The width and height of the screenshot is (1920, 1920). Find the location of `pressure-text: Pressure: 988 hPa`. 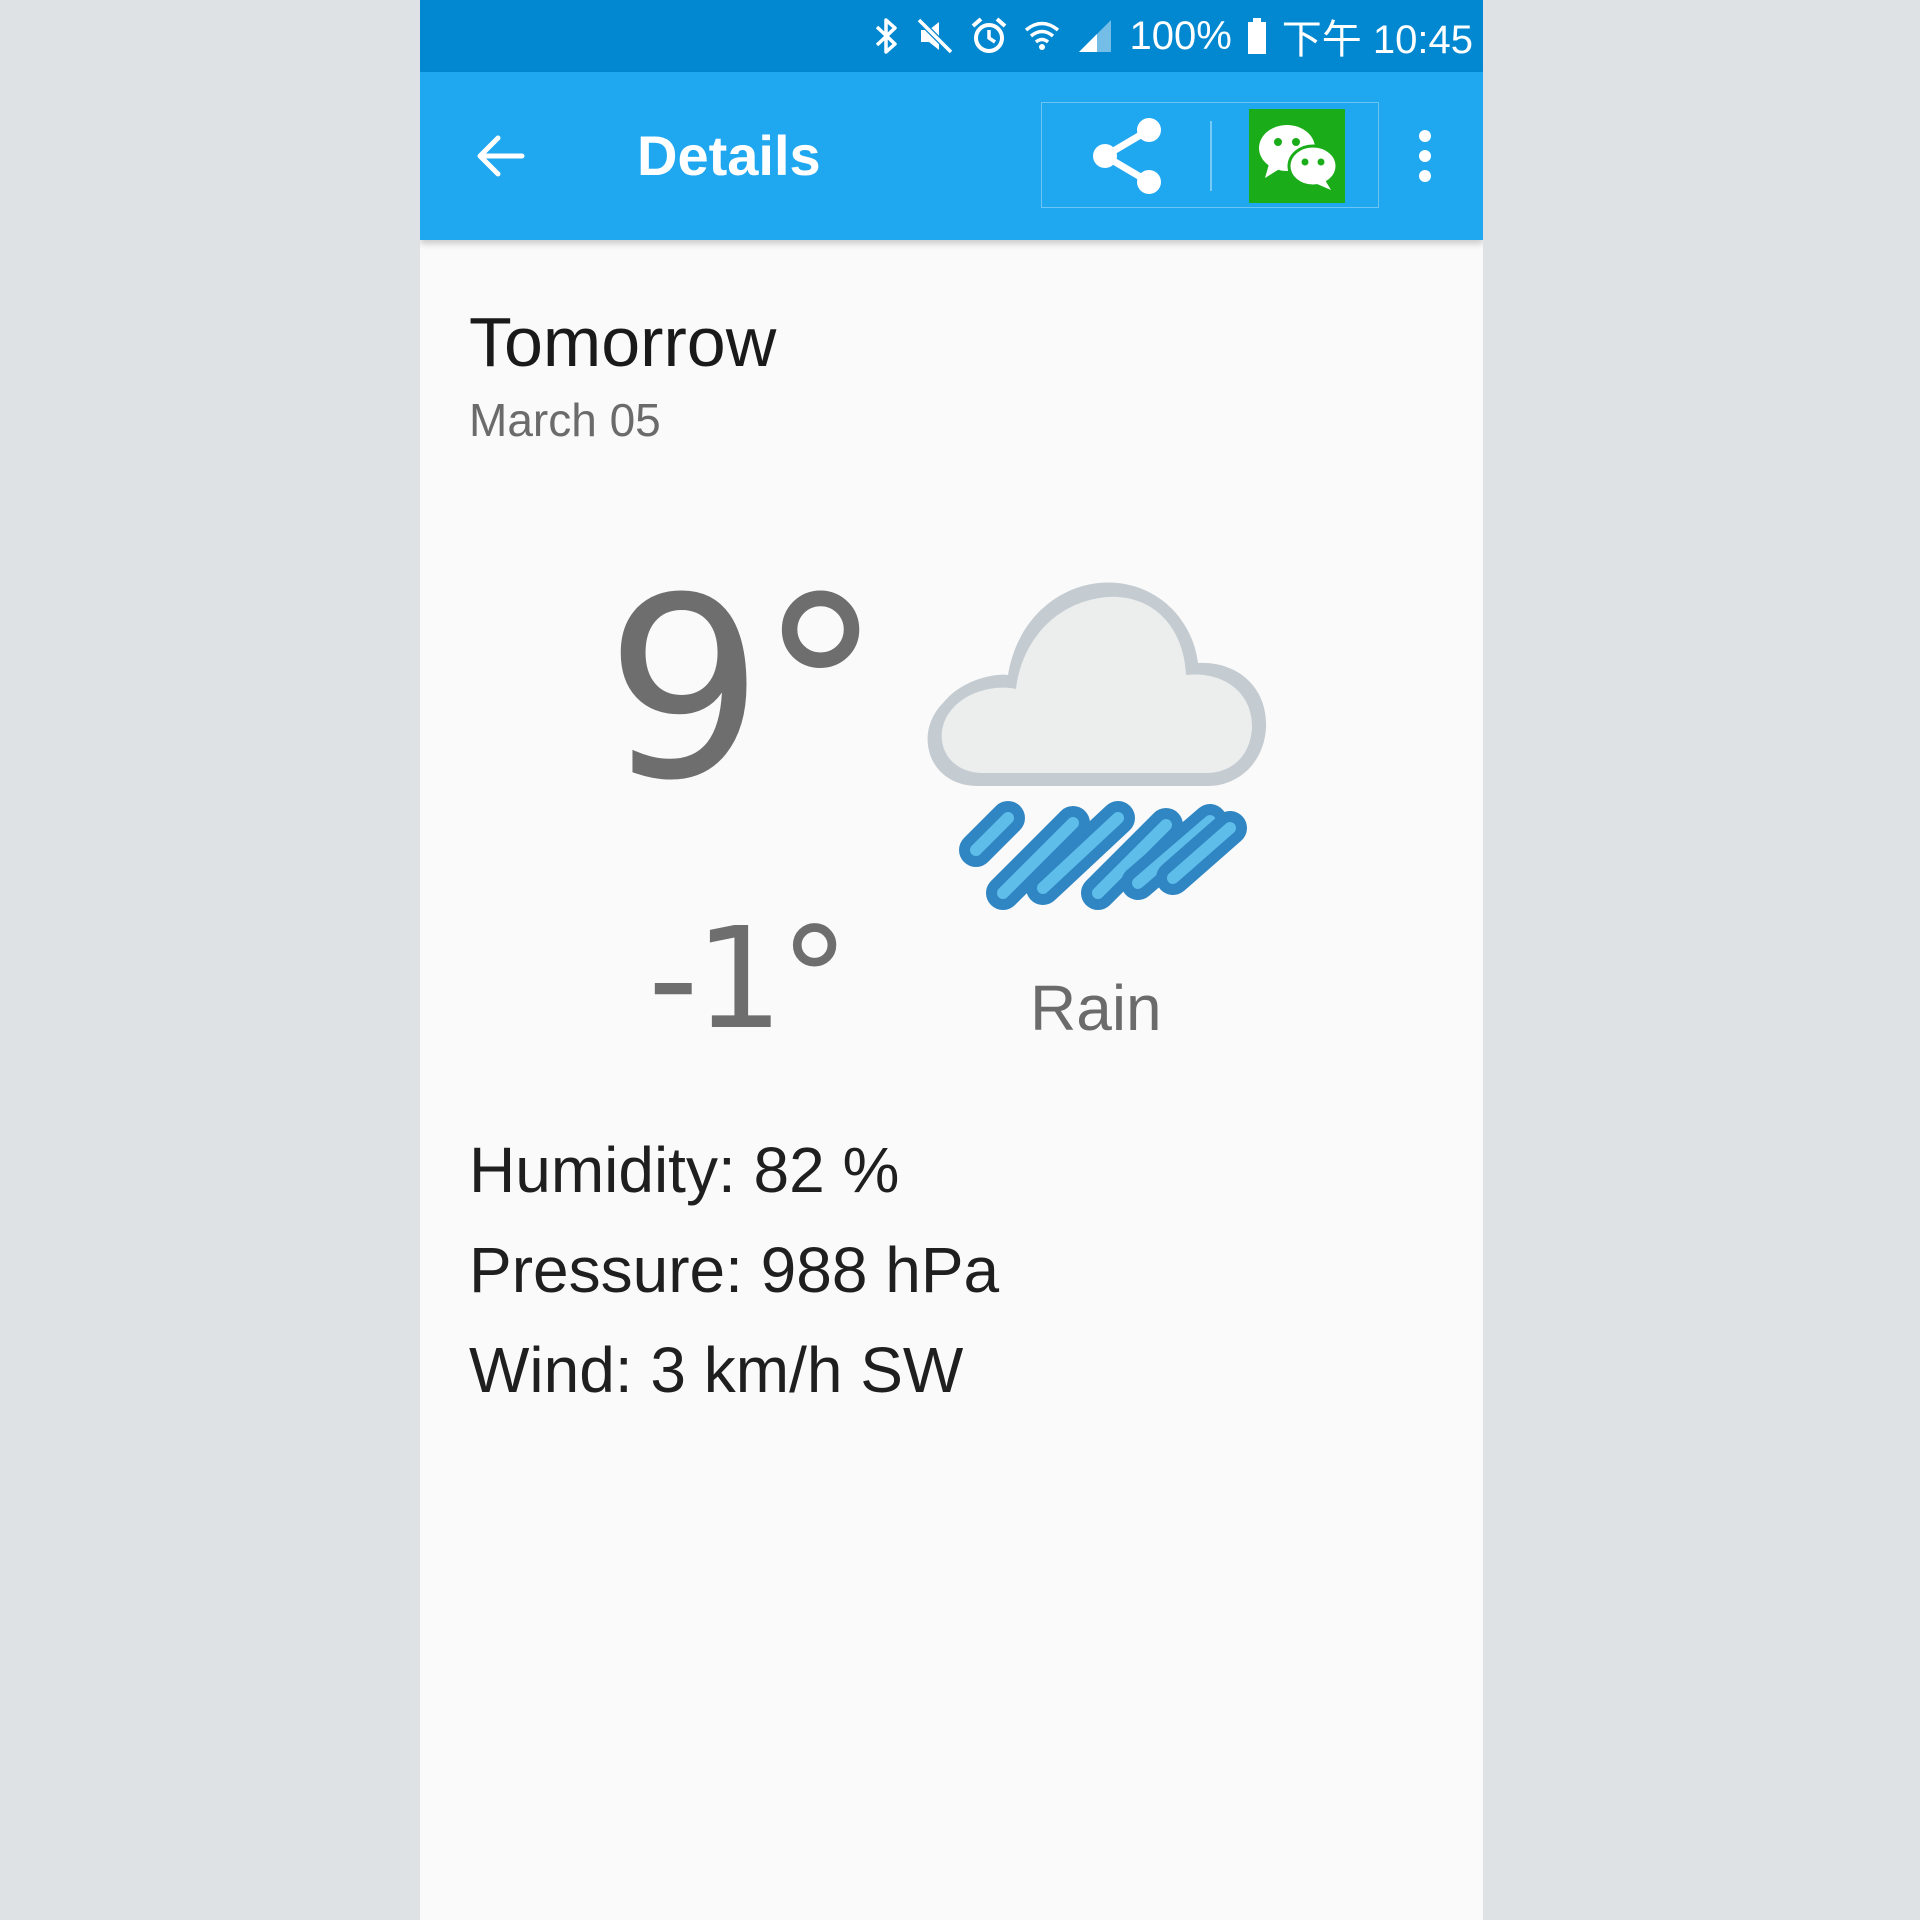

pressure-text: Pressure: 988 hPa is located at coordinates (734, 1270).